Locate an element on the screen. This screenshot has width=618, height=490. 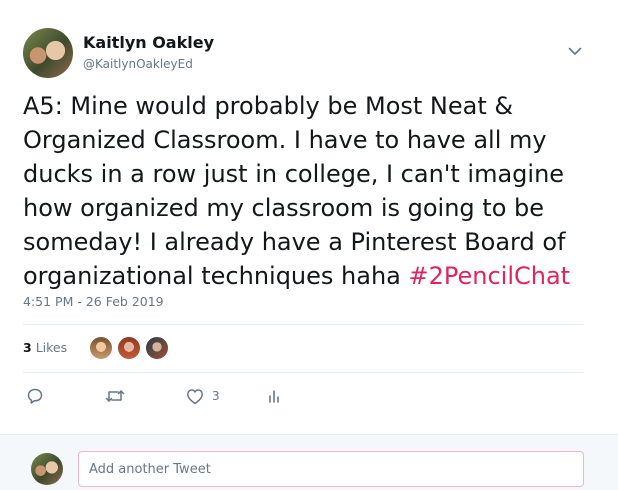
analytics-icon is located at coordinates (274, 396).